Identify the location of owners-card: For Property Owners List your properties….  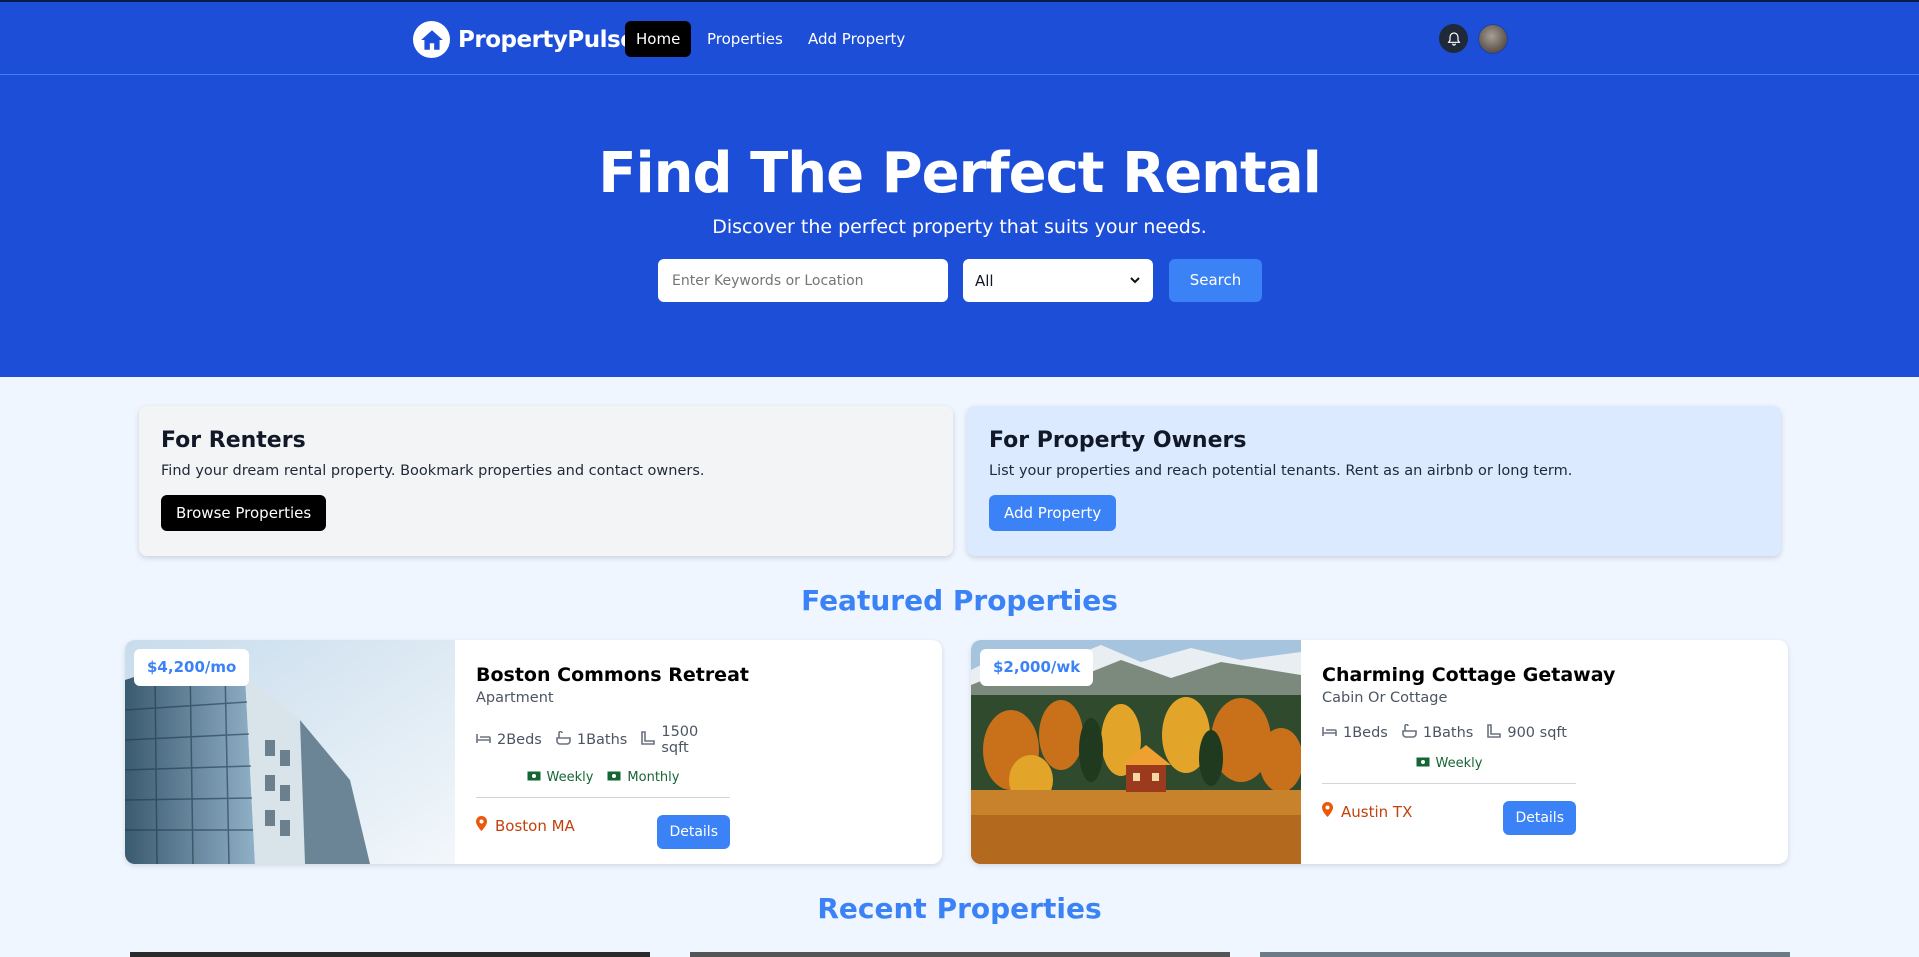
(1374, 481).